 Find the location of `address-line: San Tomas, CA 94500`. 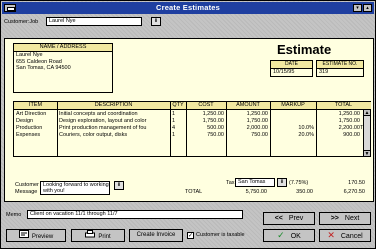

address-line: San Tomas, CA 94500 is located at coordinates (63, 68).